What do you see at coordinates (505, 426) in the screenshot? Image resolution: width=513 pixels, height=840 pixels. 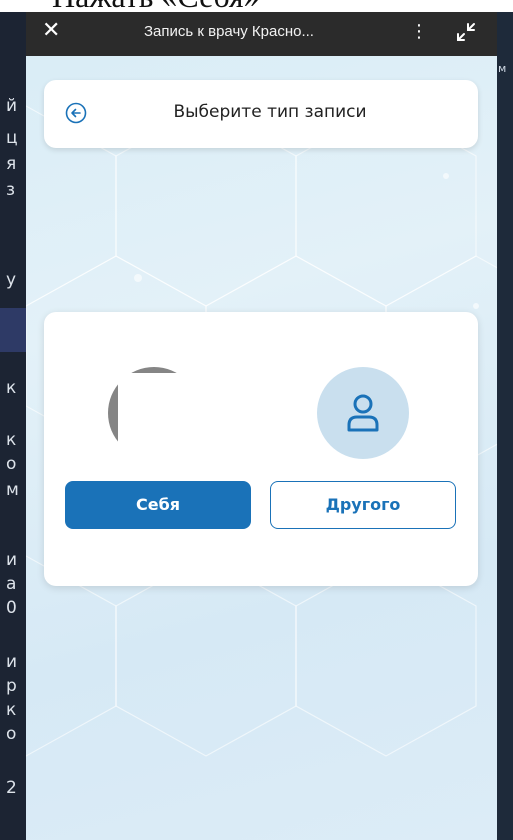 I see `background-window-right: м` at bounding box center [505, 426].